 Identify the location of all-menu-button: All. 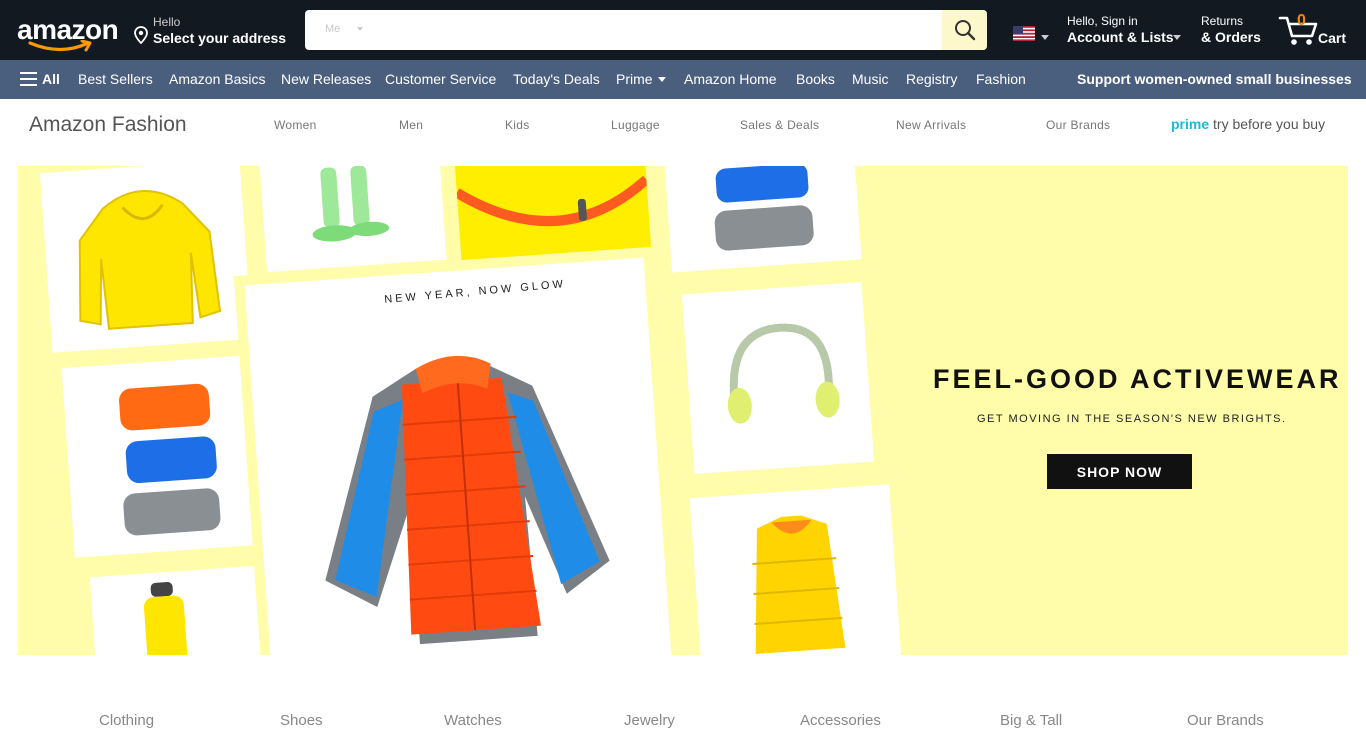
(51, 79).